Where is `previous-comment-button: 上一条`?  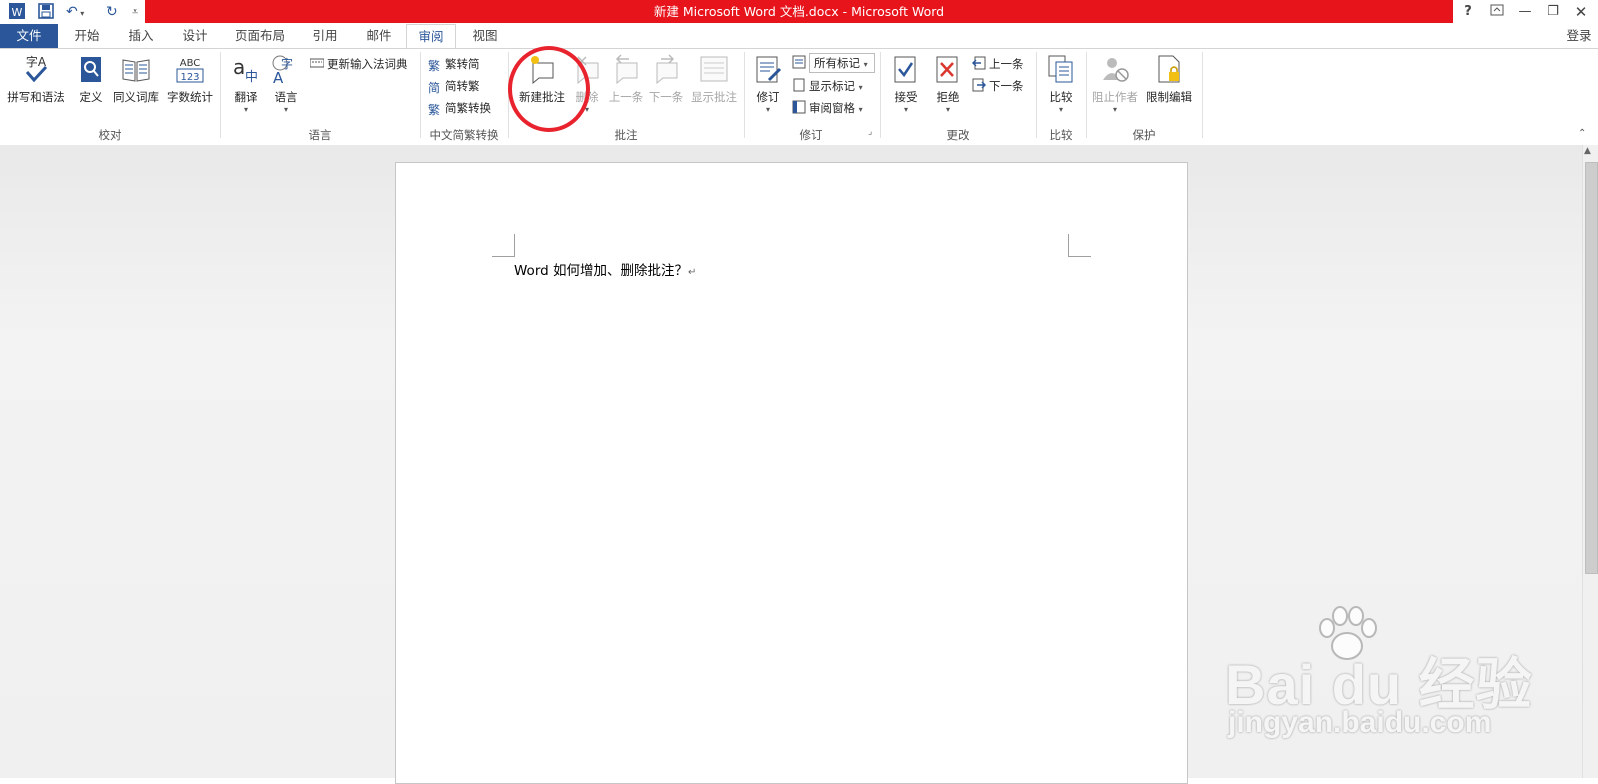 previous-comment-button: 上一条 is located at coordinates (626, 79).